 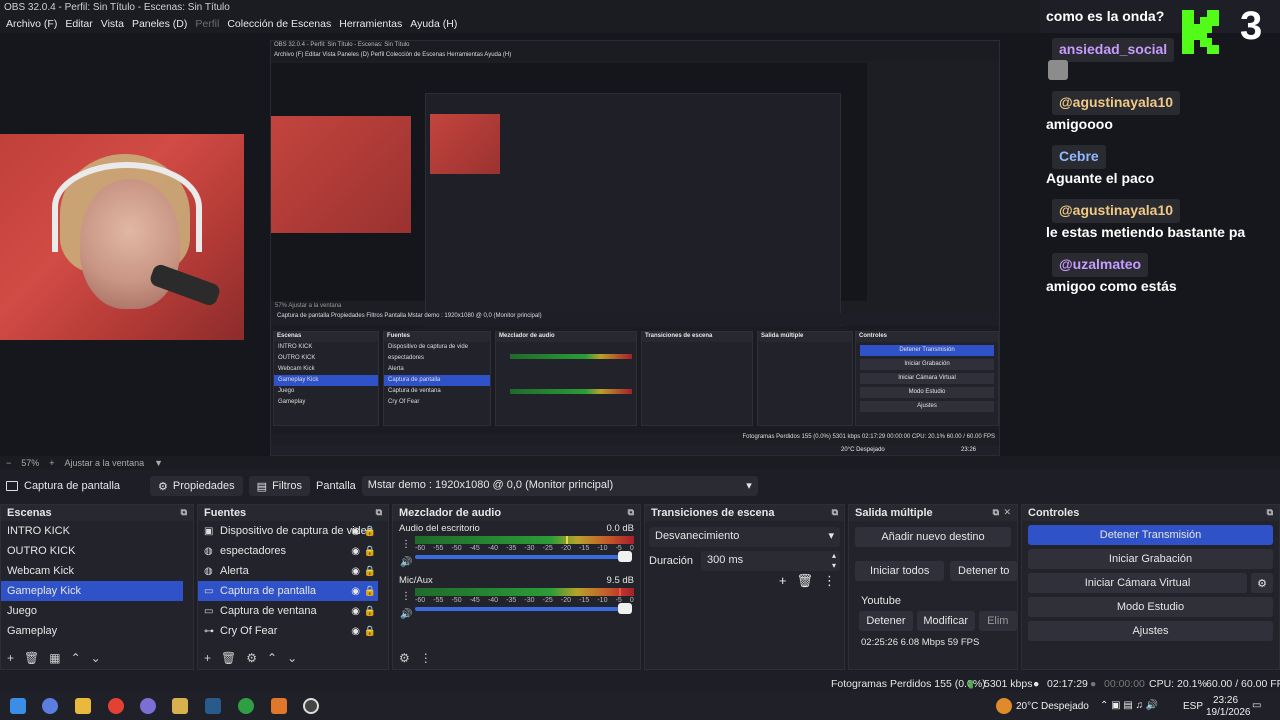 What do you see at coordinates (293, 571) in the screenshot?
I see `source-item: ◍ Alerta ◉ 🔒` at bounding box center [293, 571].